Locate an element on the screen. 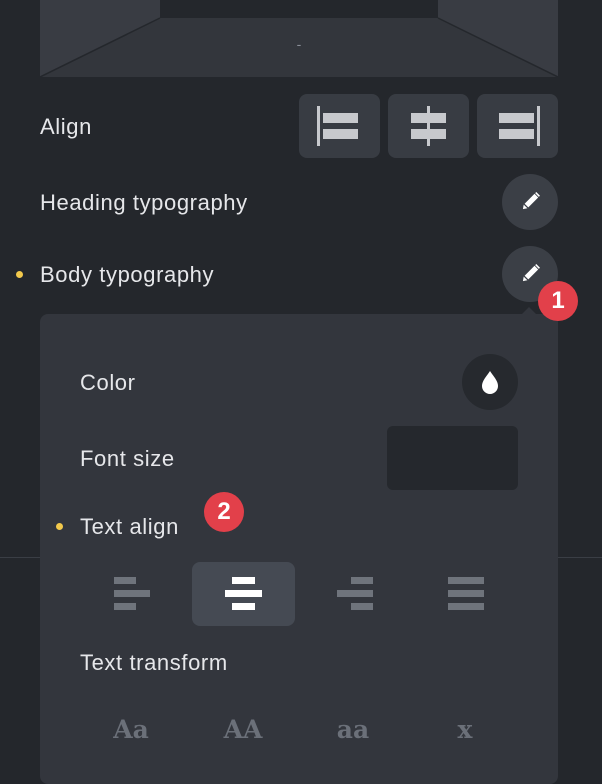 This screenshot has width=602, height=784. text-transform-uppercase-button: AA is located at coordinates (243, 730).